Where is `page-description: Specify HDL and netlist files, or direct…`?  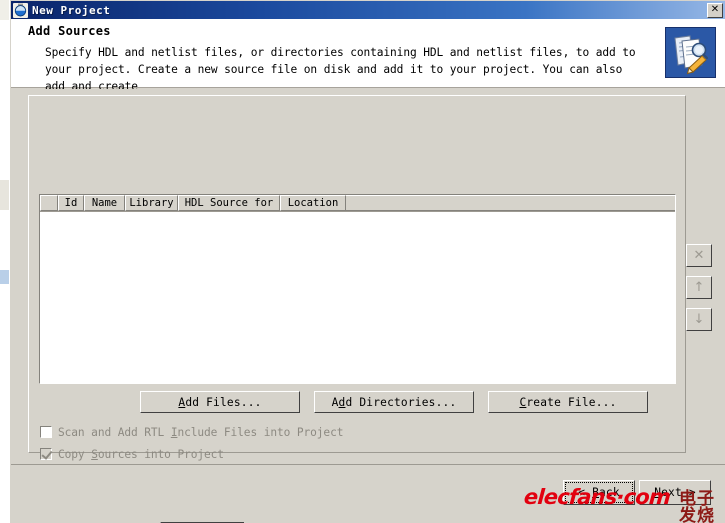 page-description: Specify HDL and netlist files, or direct… is located at coordinates (340, 69).